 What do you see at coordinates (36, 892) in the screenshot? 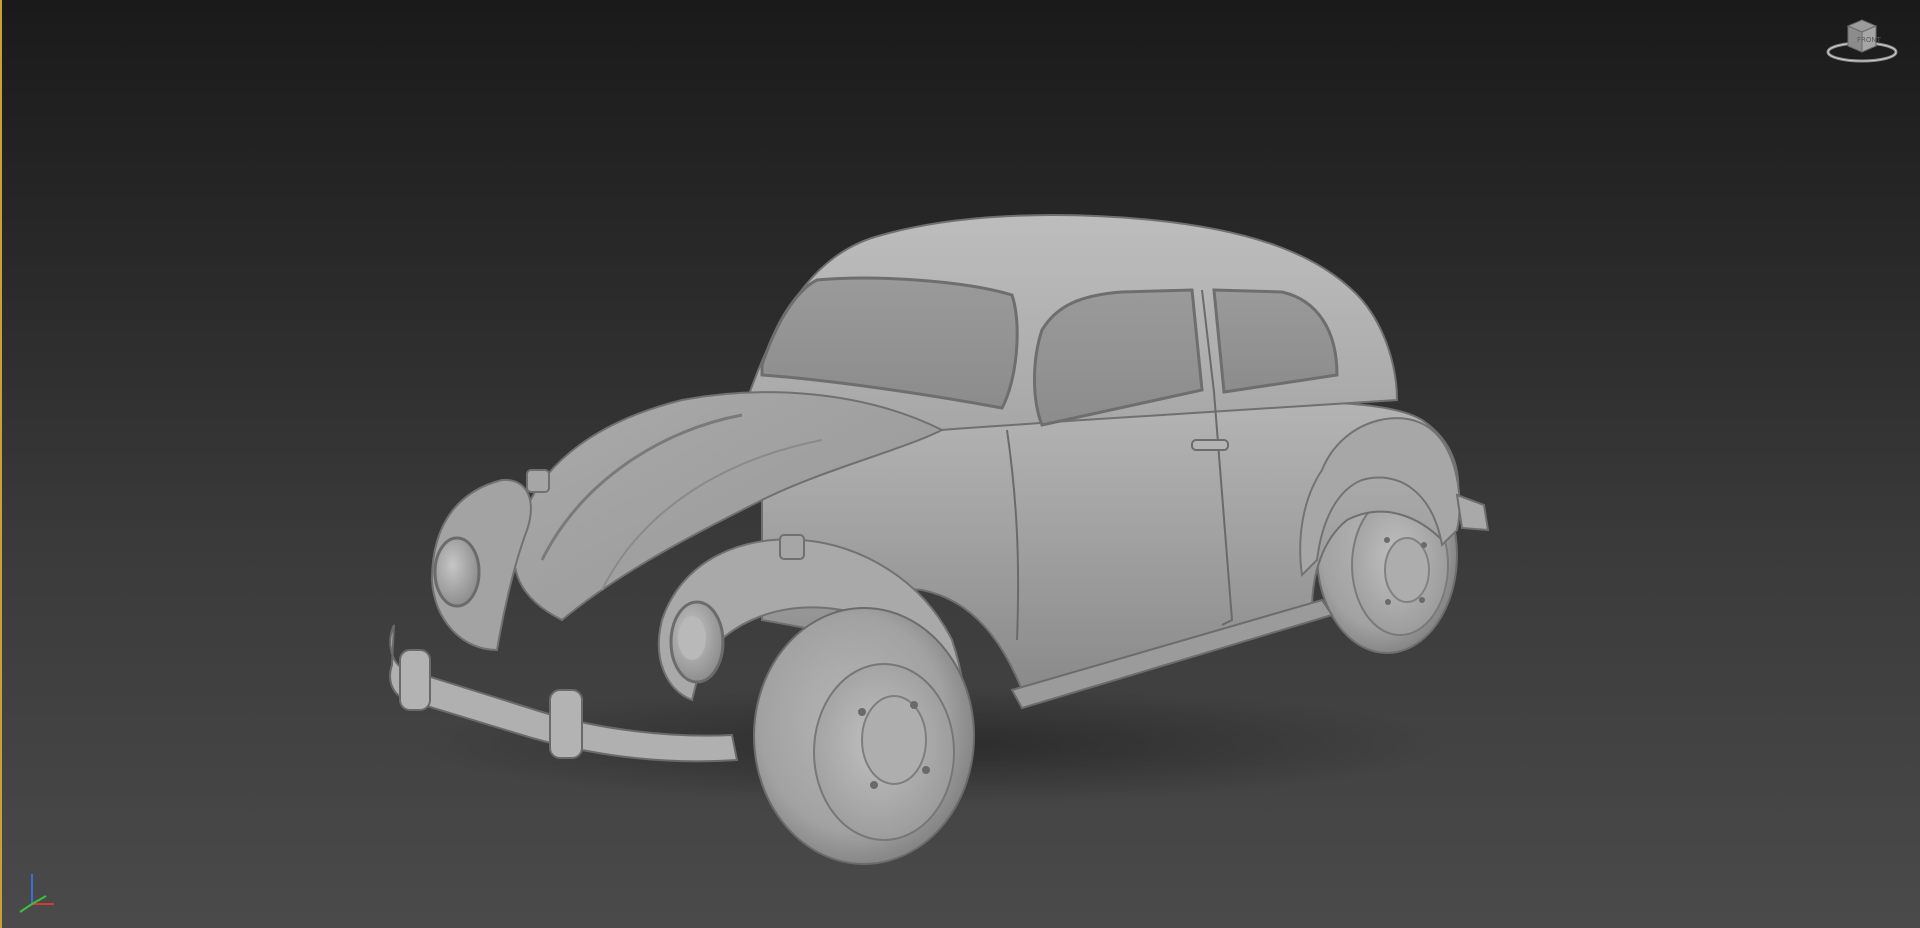
I see `xyz-axis-icon` at bounding box center [36, 892].